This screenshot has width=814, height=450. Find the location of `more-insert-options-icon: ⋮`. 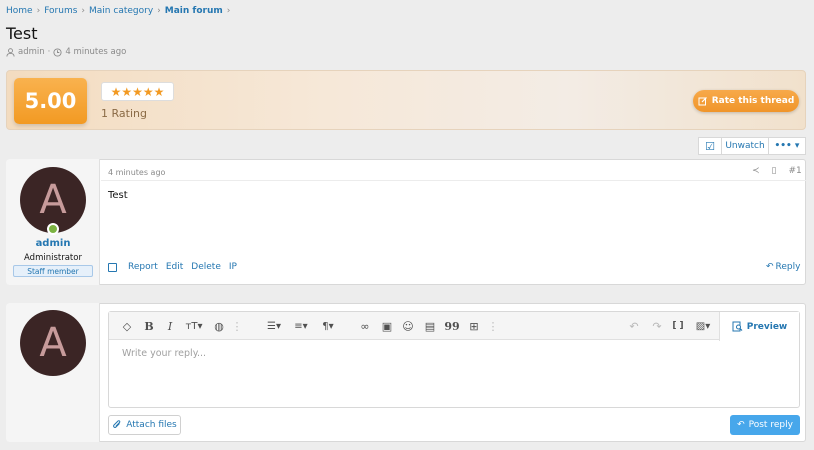

more-insert-options-icon: ⋮ is located at coordinates (493, 326).